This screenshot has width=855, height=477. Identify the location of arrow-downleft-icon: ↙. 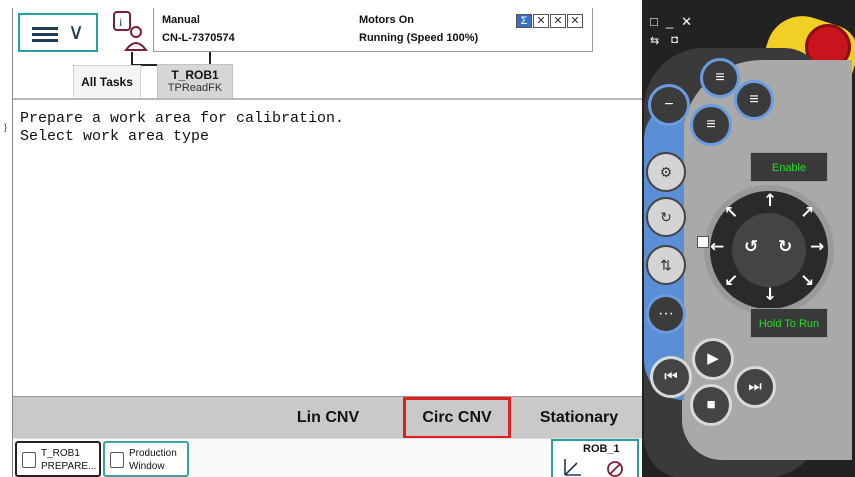
(731, 281).